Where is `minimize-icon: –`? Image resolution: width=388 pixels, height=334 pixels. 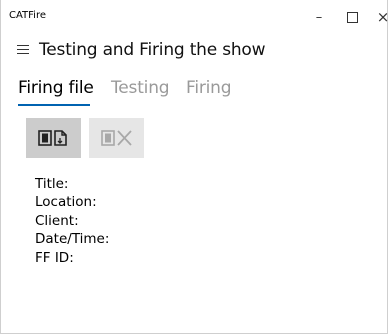 minimize-icon: – is located at coordinates (319, 17).